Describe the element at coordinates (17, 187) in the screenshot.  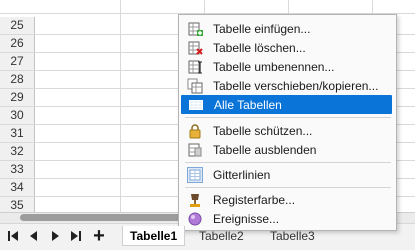
I see `row-header: 34` at that location.